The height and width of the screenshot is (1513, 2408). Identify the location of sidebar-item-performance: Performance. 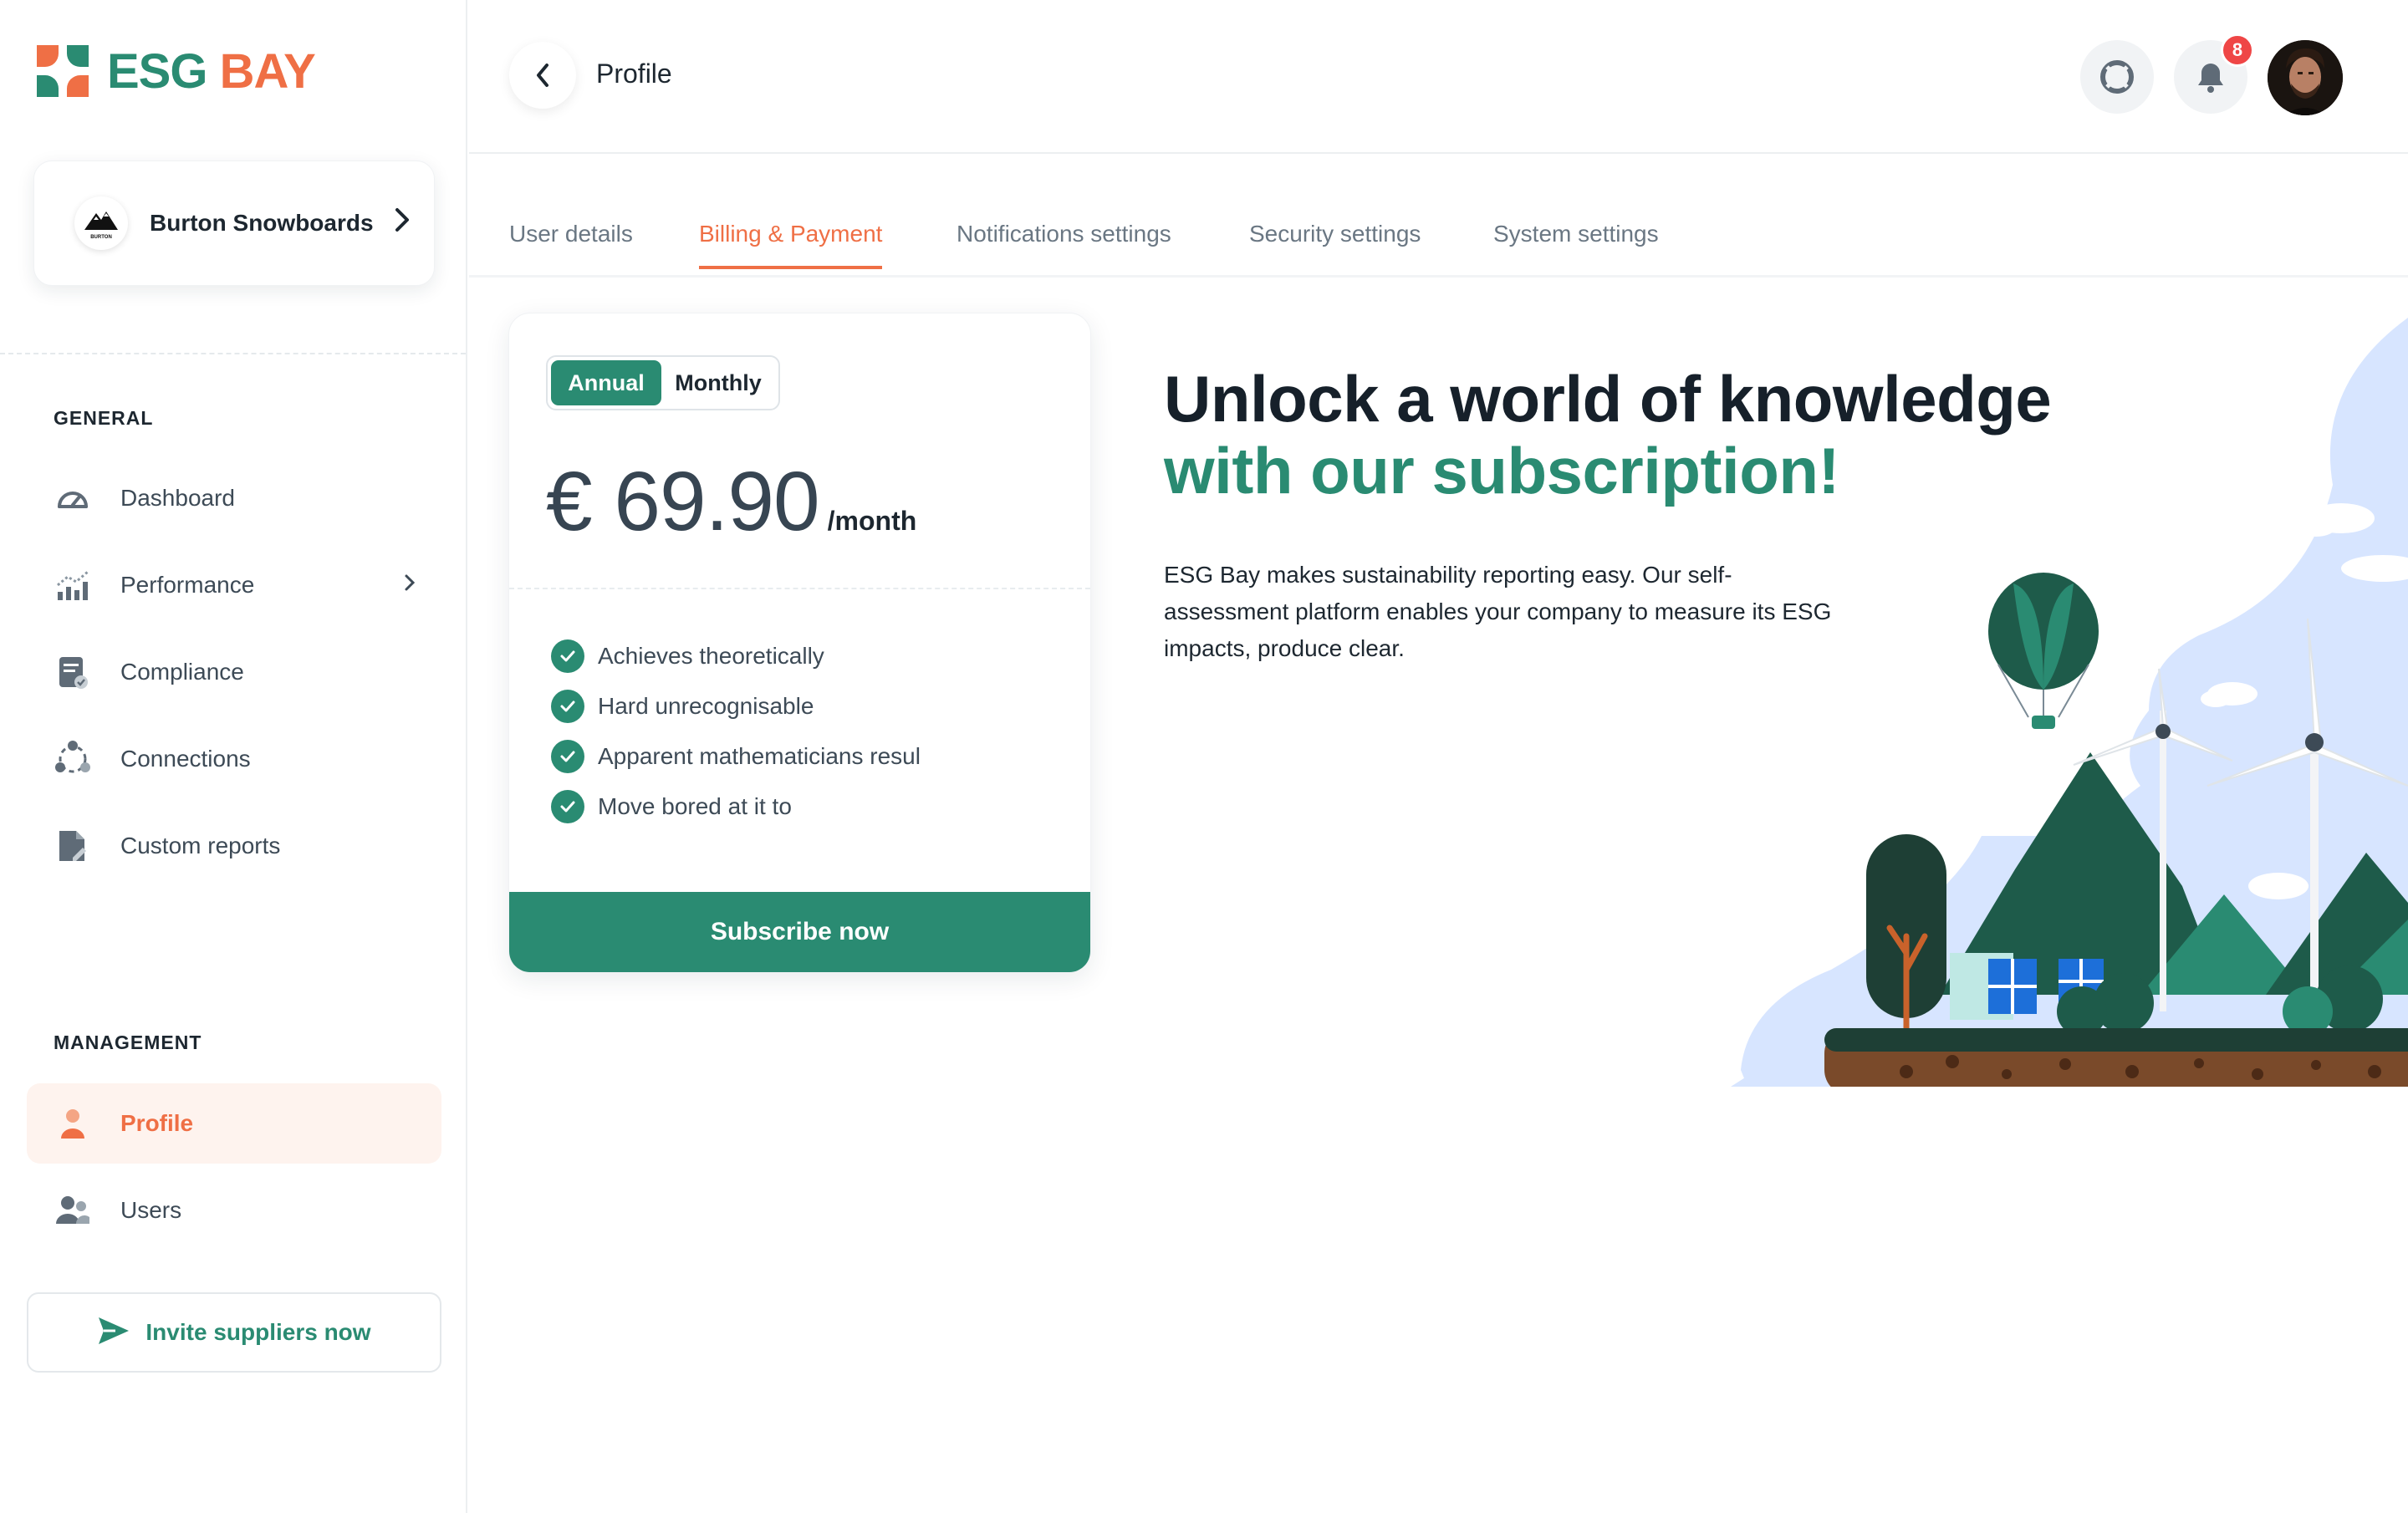
(234, 585).